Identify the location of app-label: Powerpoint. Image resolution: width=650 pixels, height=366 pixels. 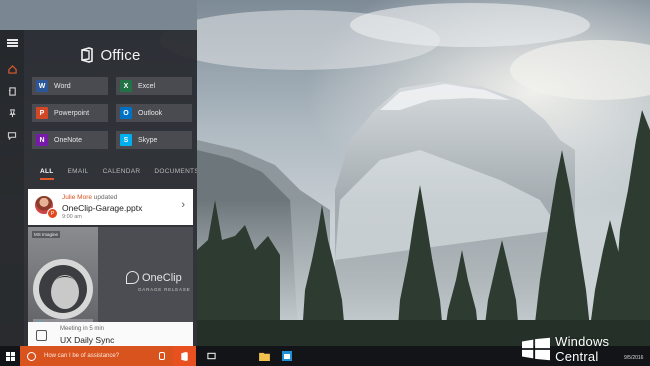
(72, 113).